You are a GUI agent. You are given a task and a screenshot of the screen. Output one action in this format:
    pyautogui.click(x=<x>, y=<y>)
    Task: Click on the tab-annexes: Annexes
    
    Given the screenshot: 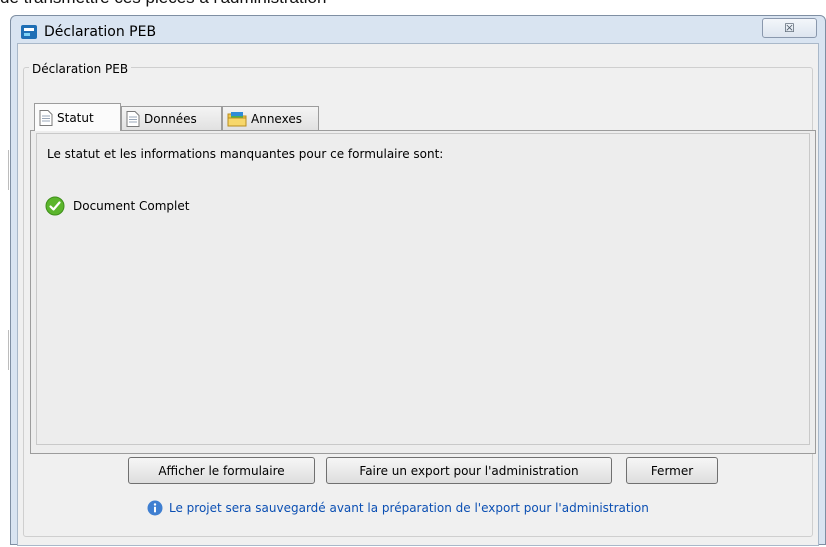 What is the action you would take?
    pyautogui.click(x=270, y=118)
    